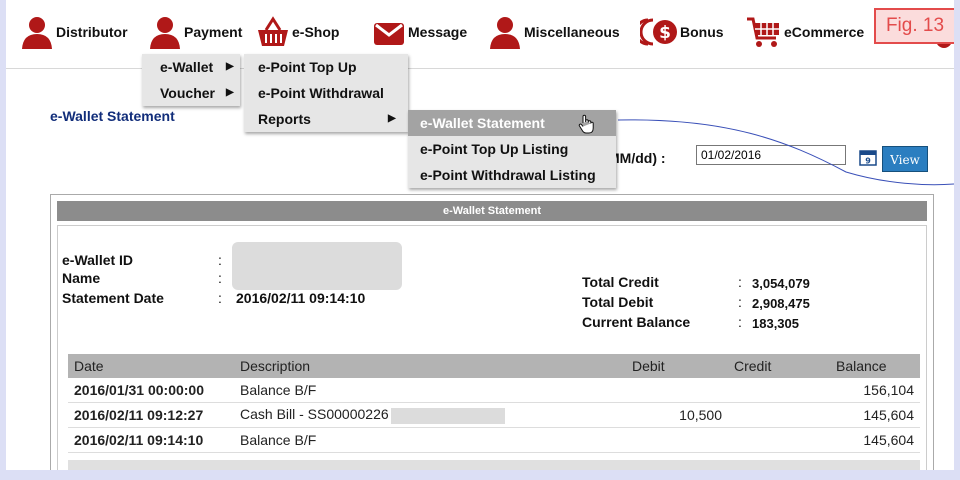  Describe the element at coordinates (430, 366) in the screenshot. I see `col-description: Description` at that location.